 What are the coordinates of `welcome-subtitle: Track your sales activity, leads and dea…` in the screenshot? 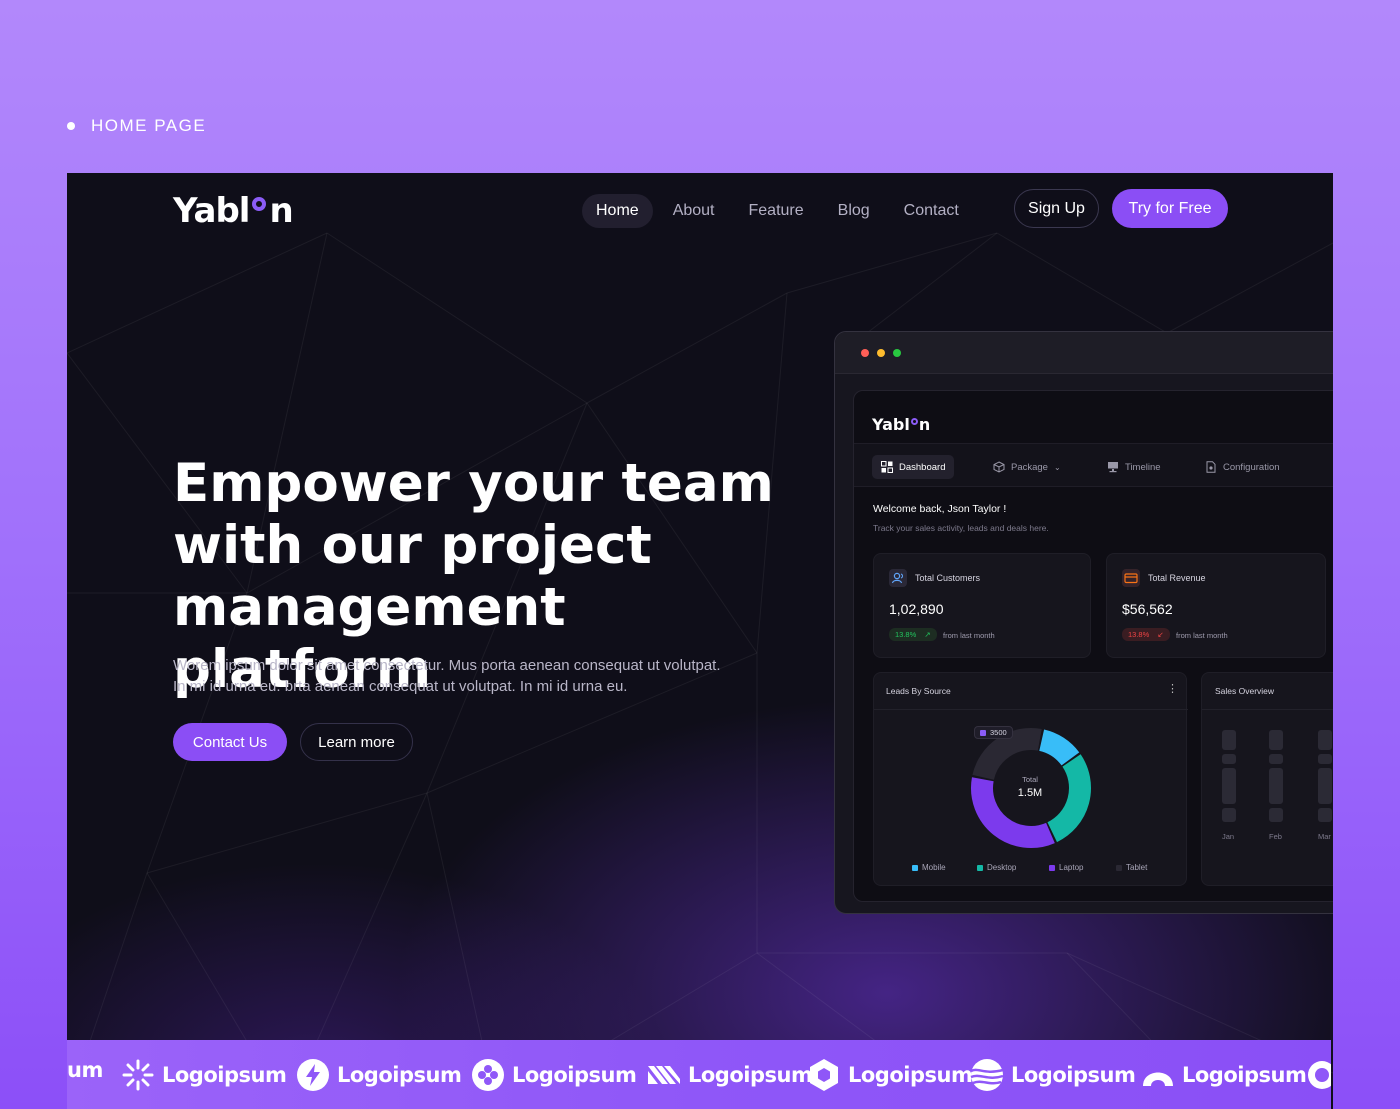 It's located at (961, 528).